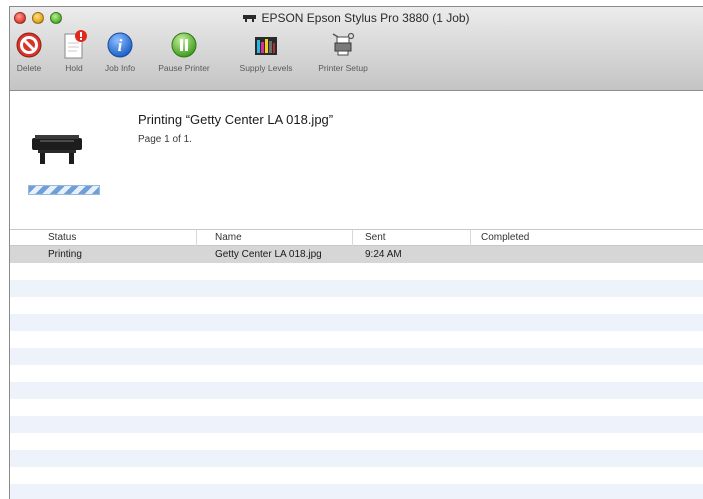 This screenshot has width=703, height=499. Describe the element at coordinates (74, 45) in the screenshot. I see `hold-icon` at that location.